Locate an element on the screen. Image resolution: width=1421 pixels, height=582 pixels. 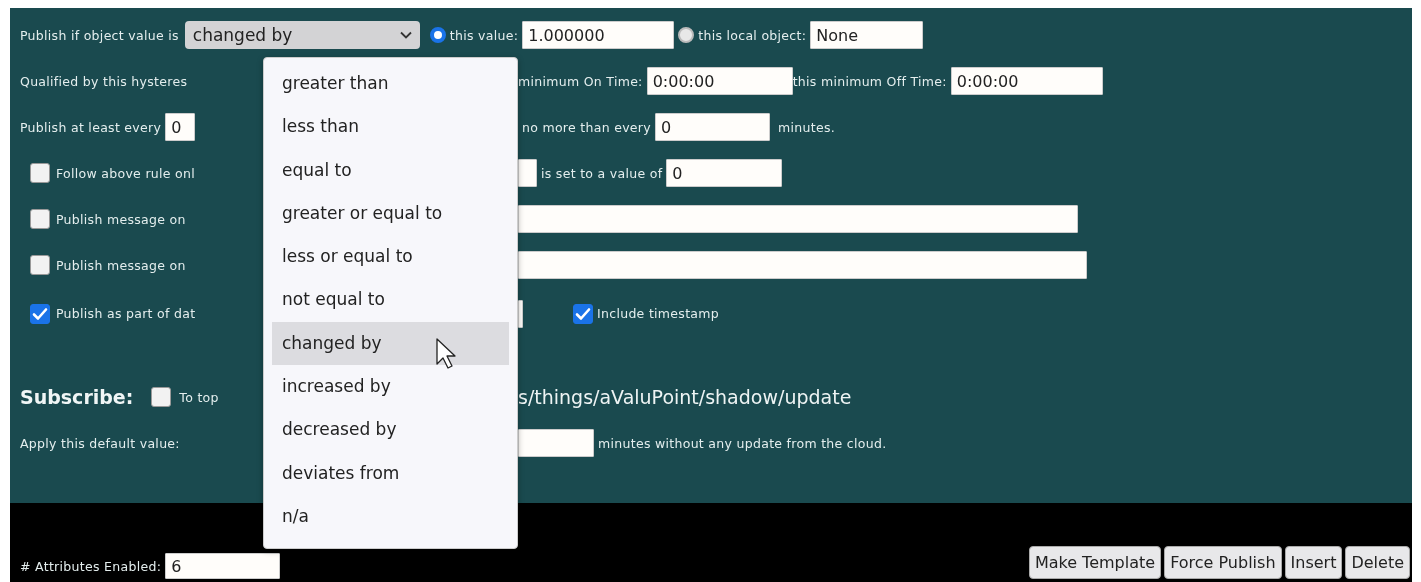
label-text: Follow above rule onl is located at coordinates (126, 173).